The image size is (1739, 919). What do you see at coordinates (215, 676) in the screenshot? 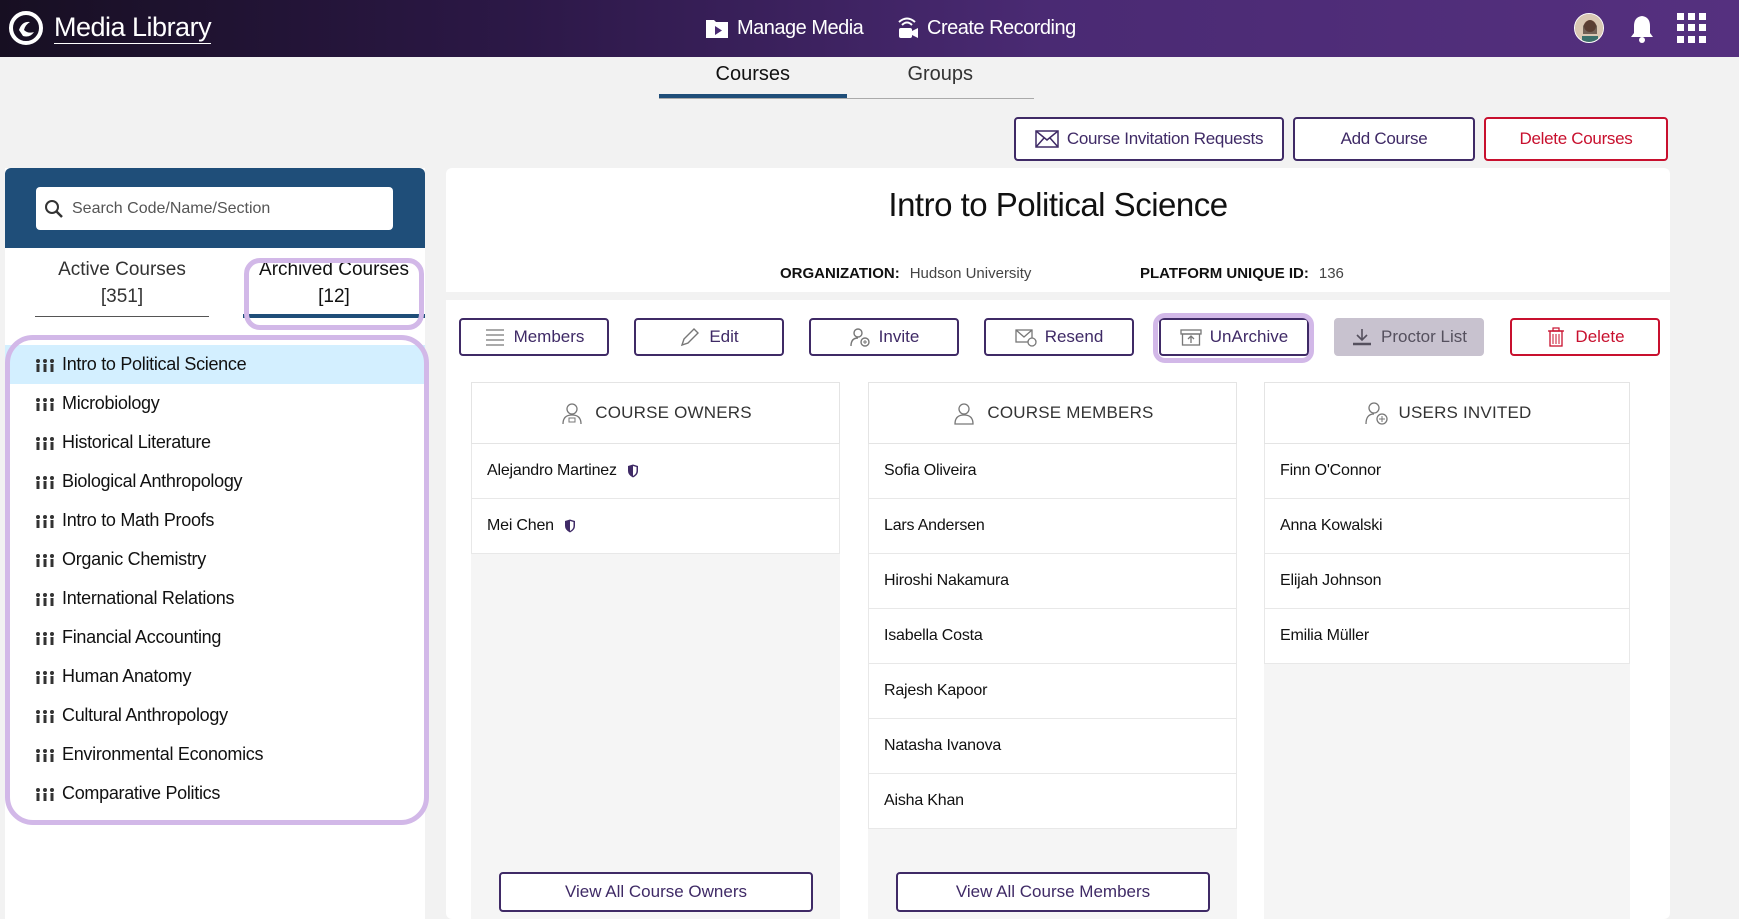
I see `course-item: Human Anatomy` at bounding box center [215, 676].